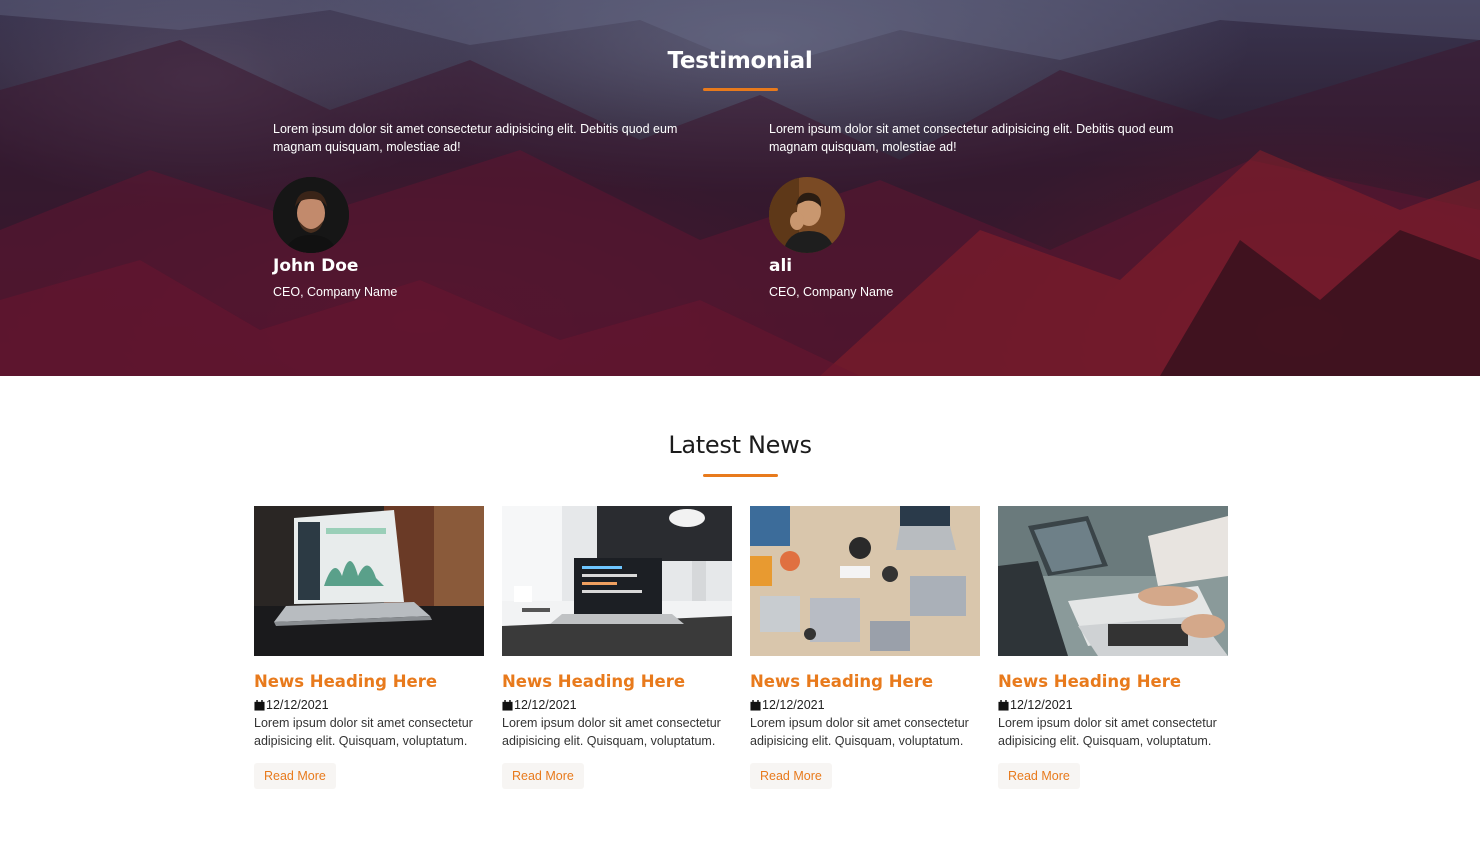 The width and height of the screenshot is (1480, 841). What do you see at coordinates (1113, 581) in the screenshot?
I see `news-image-meeting-laptops` at bounding box center [1113, 581].